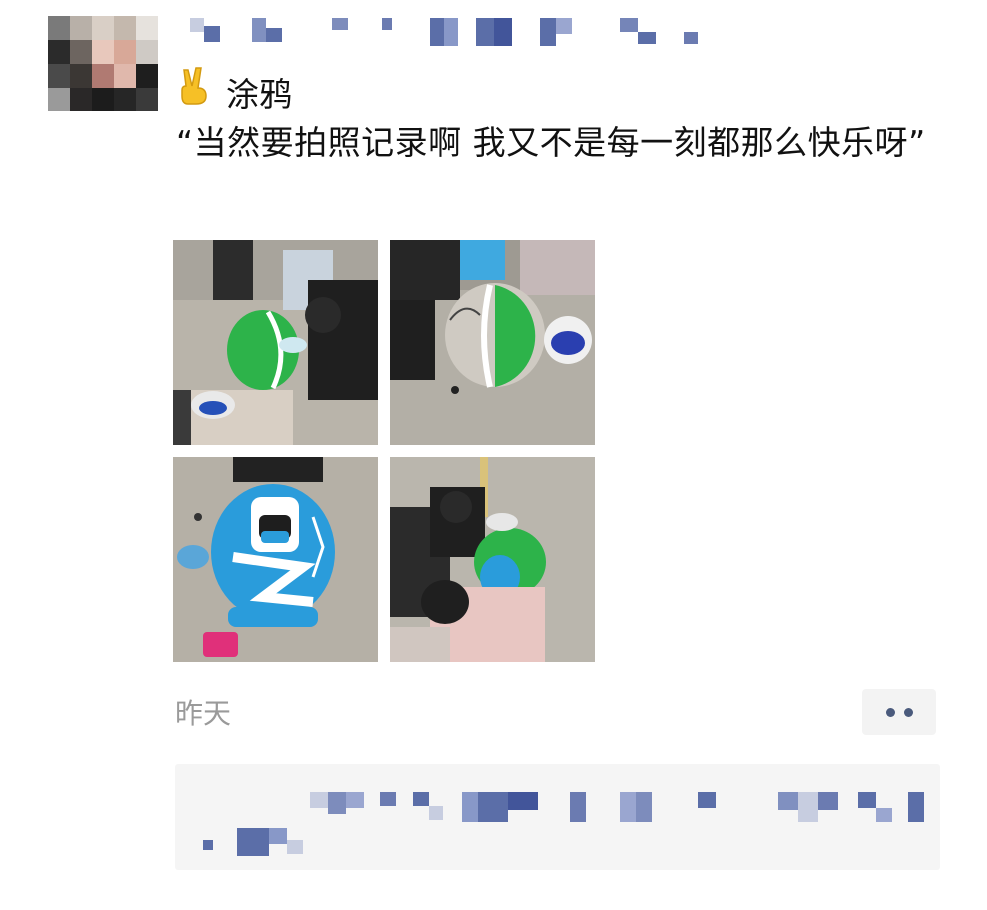 This screenshot has height=910, width=987. Describe the element at coordinates (557, 817) in the screenshot. I see `comment-area-blurred` at that location.